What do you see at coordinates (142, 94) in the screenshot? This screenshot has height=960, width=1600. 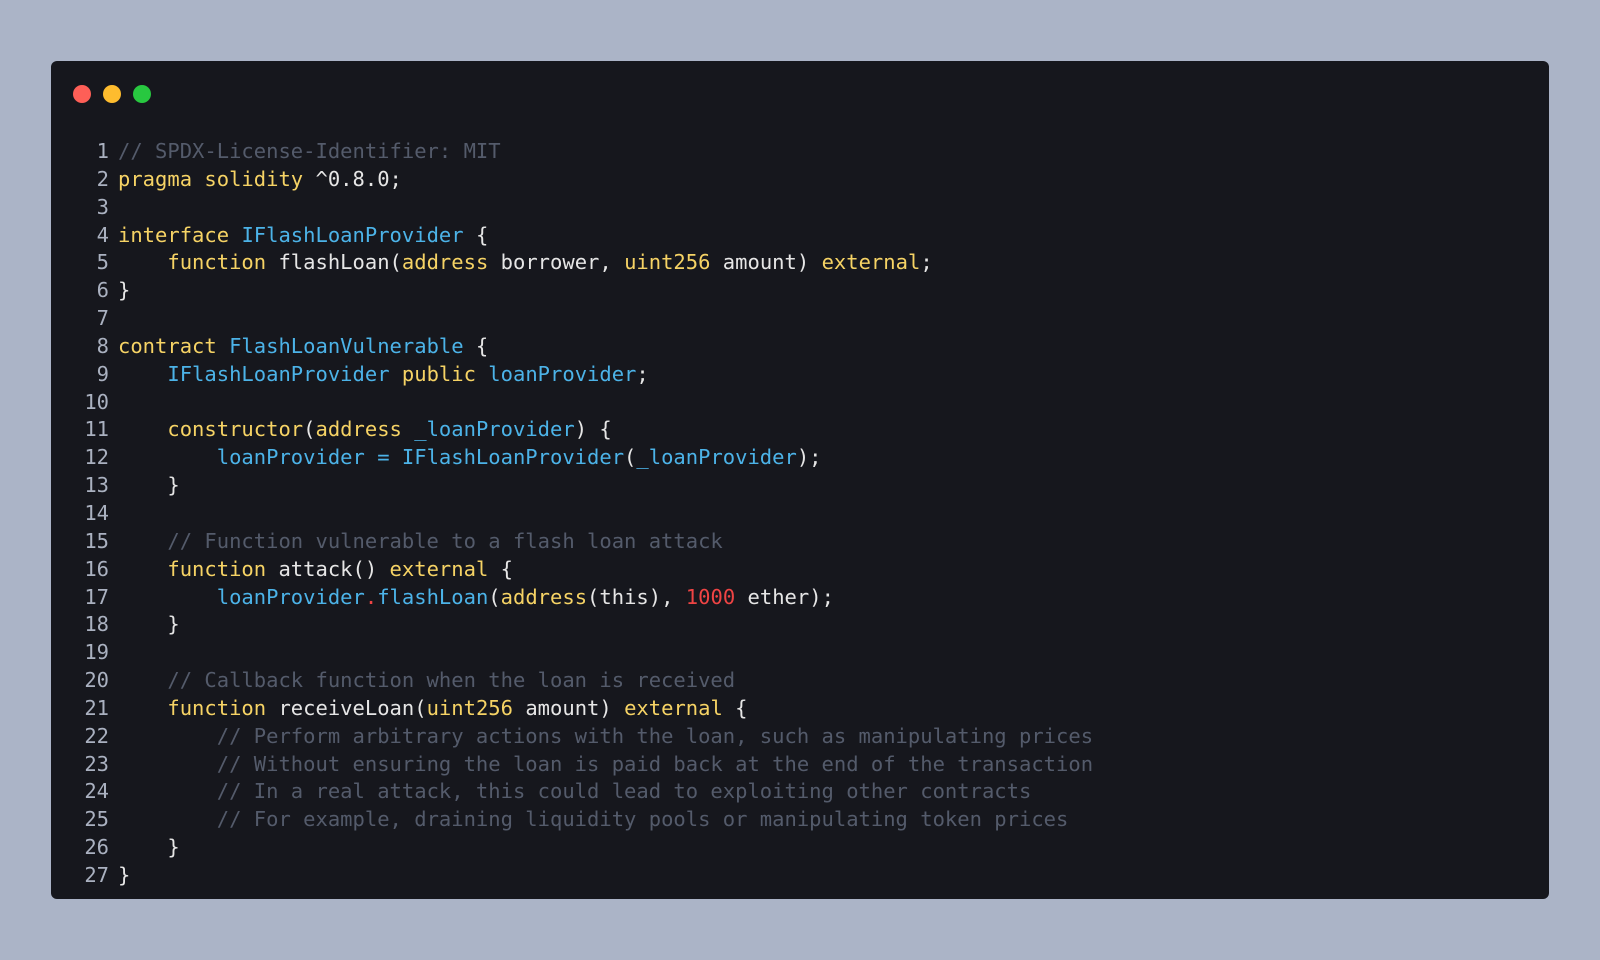 I see `maximize-dot` at bounding box center [142, 94].